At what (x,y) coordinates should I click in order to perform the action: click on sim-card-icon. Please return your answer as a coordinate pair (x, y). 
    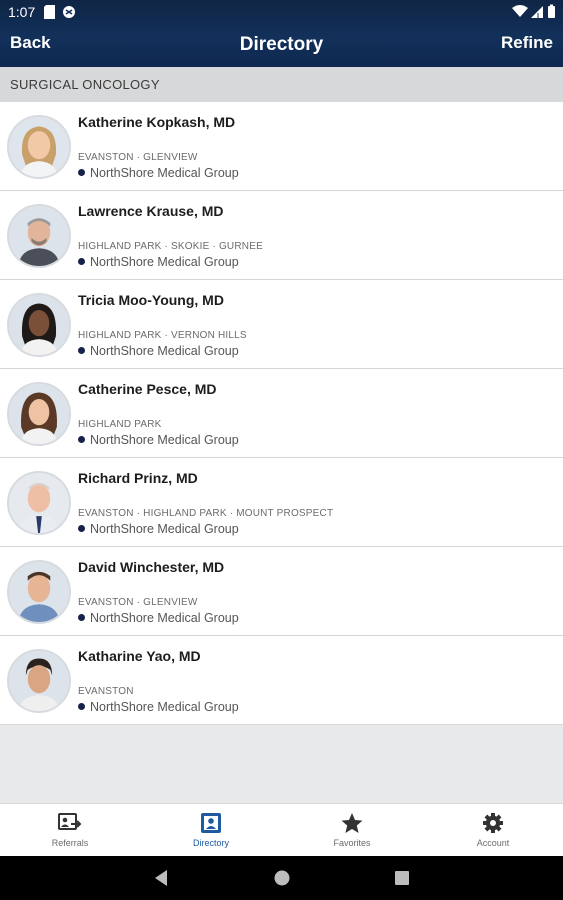
    Looking at the image, I should click on (49, 14).